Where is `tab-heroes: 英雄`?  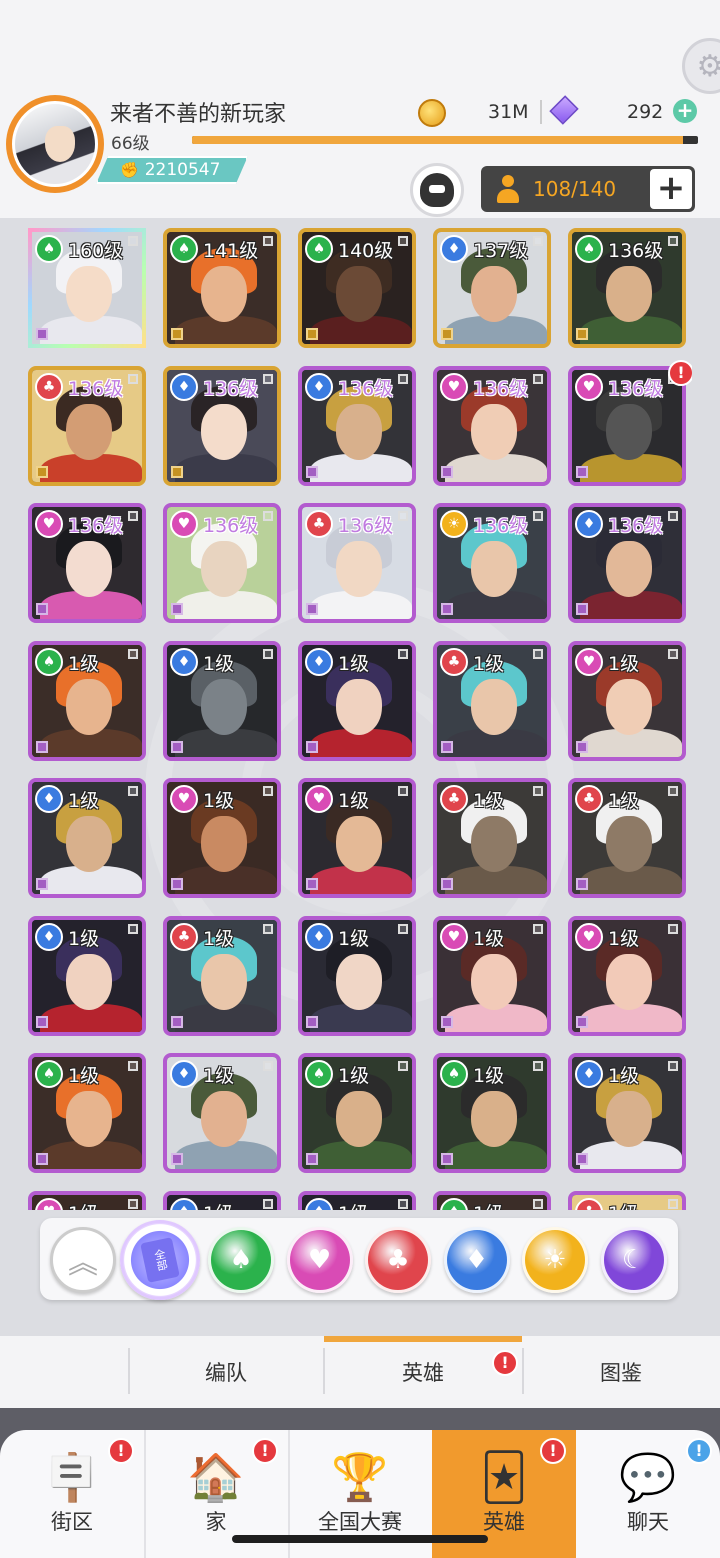 tab-heroes: 英雄 is located at coordinates (423, 1372).